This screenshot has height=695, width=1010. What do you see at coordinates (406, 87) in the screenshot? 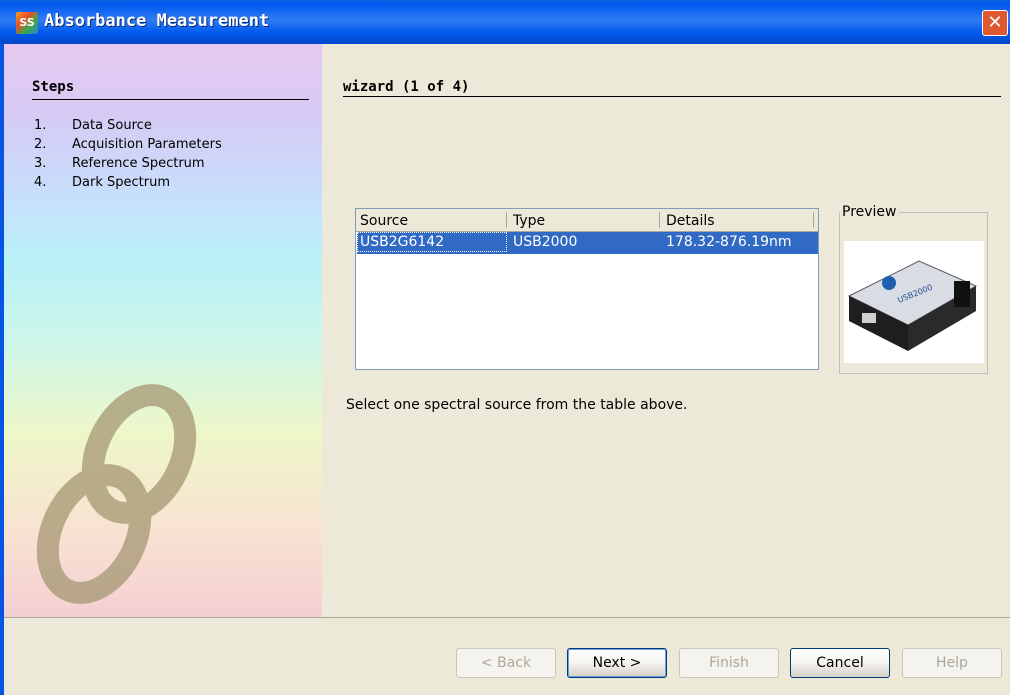
I see `wizard-title: wizard (1 of 4)` at bounding box center [406, 87].